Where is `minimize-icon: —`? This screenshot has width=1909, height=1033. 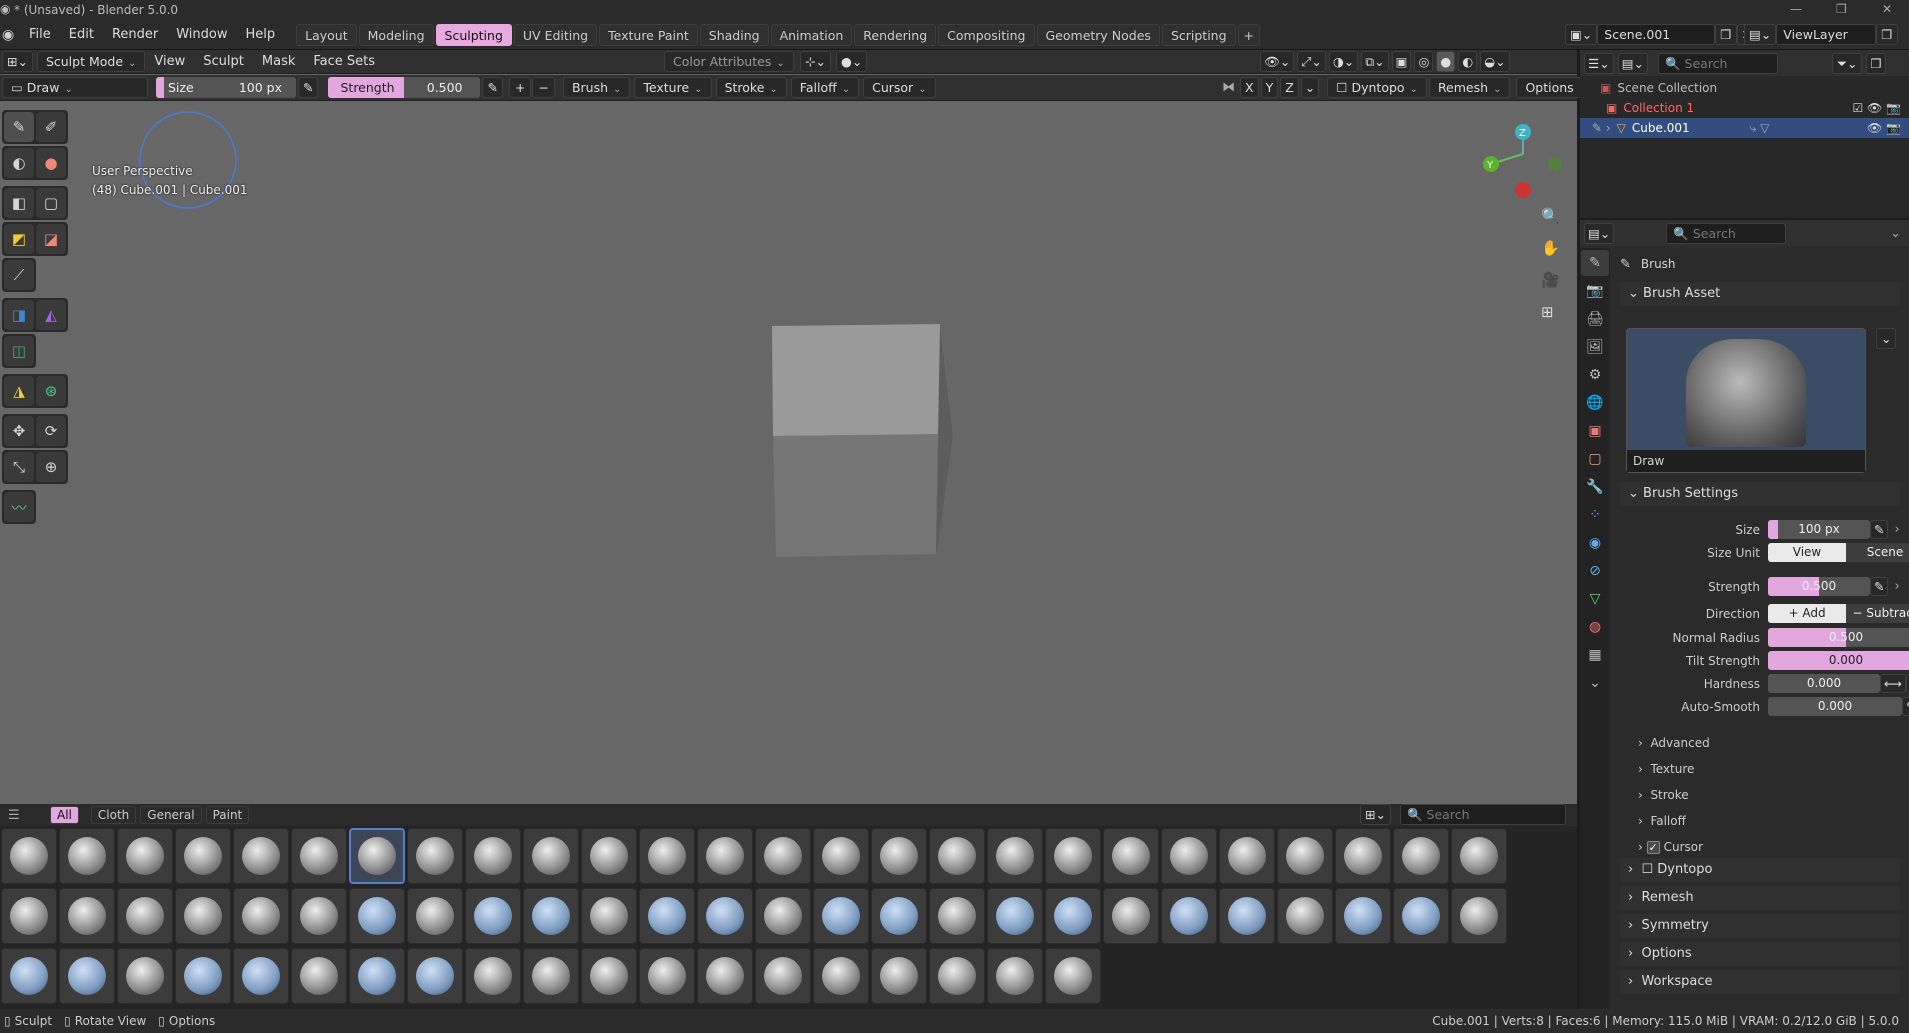
minimize-icon: — is located at coordinates (1796, 9).